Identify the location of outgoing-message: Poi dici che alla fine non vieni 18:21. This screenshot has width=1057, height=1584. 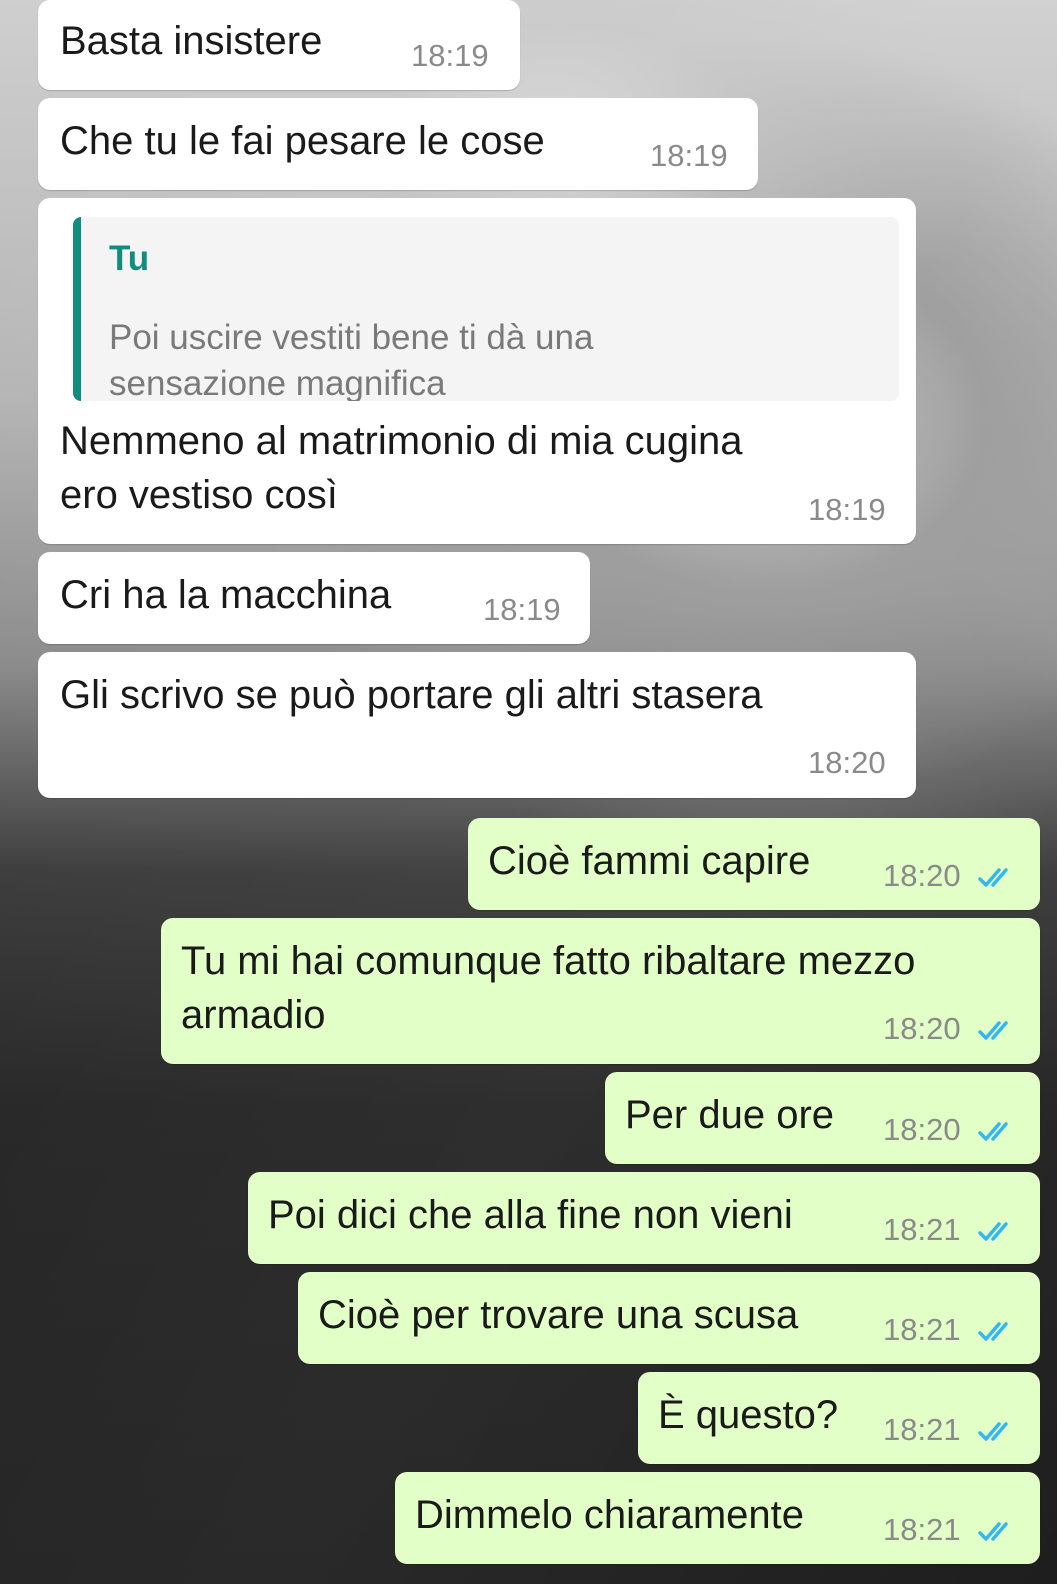
(644, 1218).